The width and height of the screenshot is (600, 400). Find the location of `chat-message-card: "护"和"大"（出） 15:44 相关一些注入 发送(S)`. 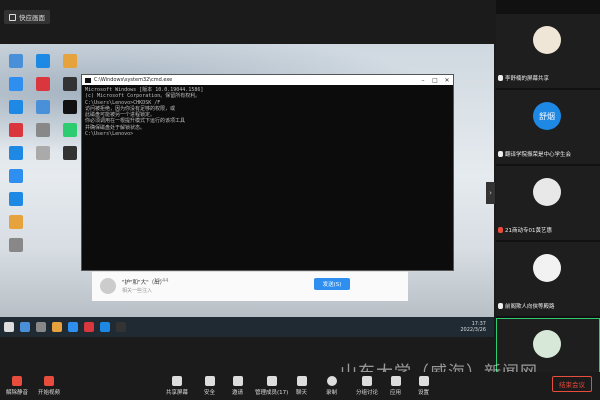

chat-message-card: "护"和"大"（出） 15:44 相关一些注入 发送(S) is located at coordinates (250, 286).